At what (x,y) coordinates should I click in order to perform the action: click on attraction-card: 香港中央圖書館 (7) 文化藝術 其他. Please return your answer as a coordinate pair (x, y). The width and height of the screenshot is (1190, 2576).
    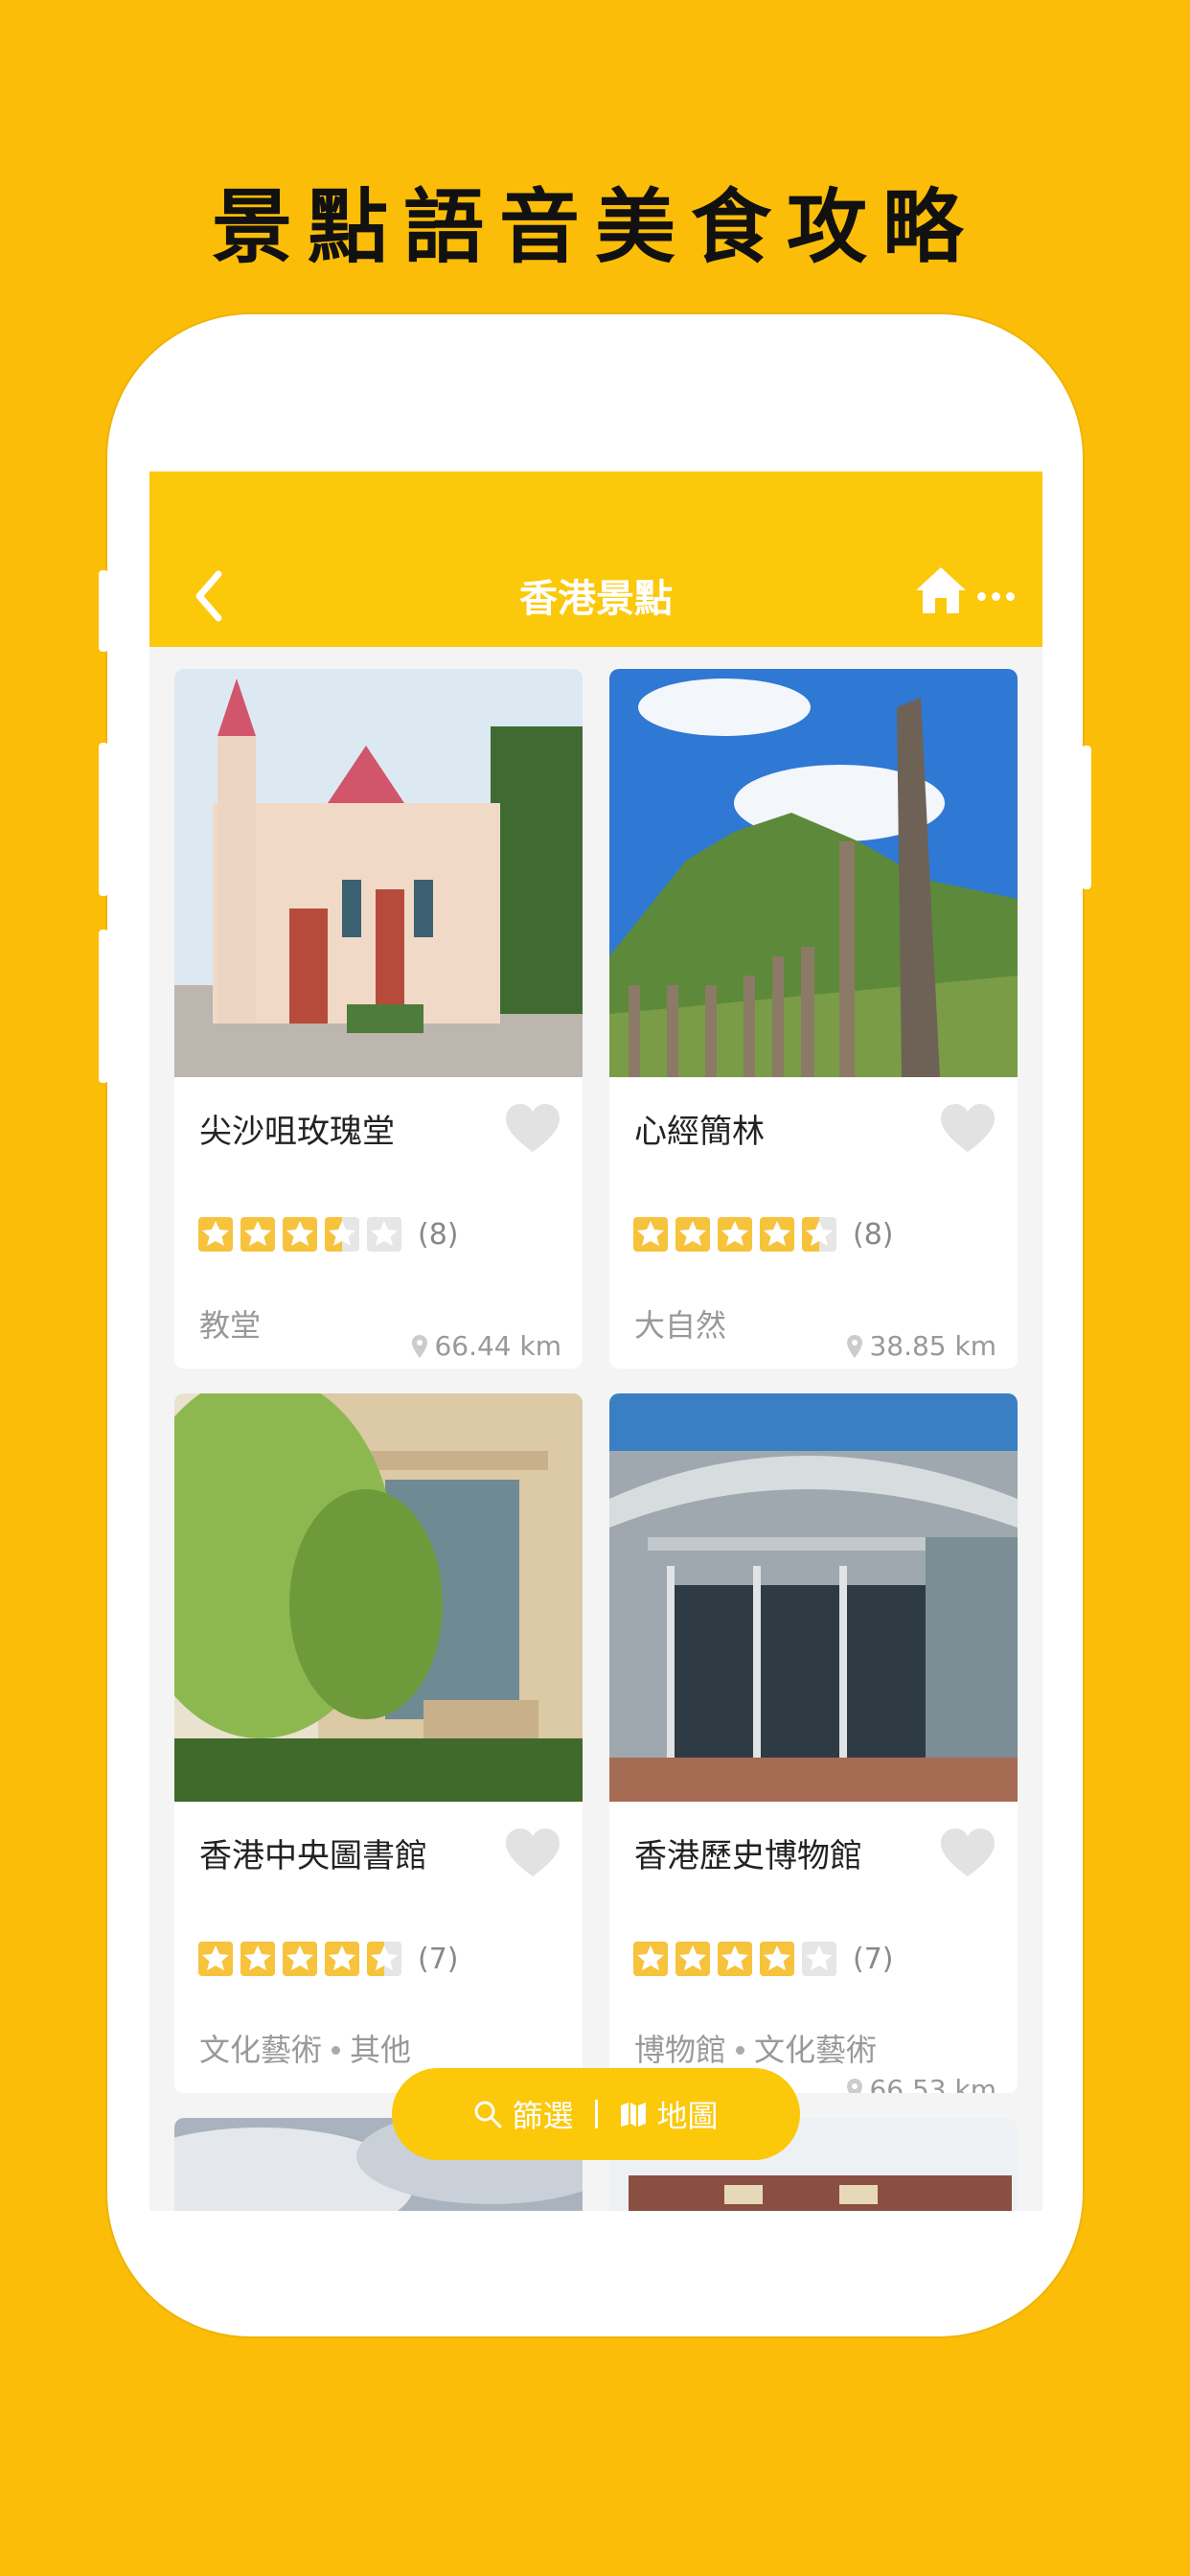
    Looking at the image, I should click on (379, 1743).